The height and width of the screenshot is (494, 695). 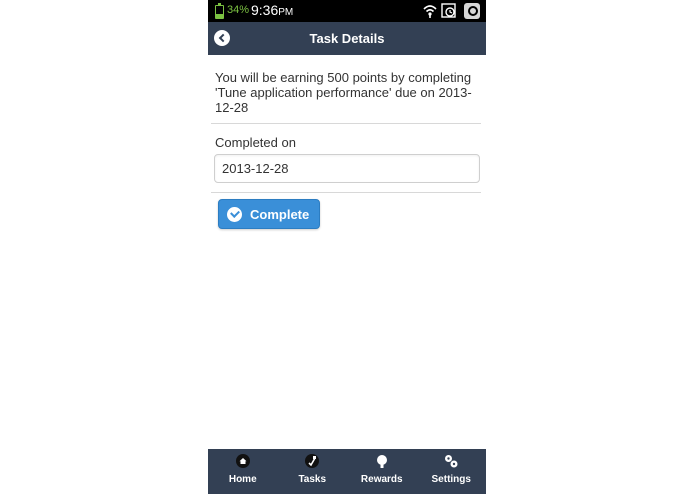 I want to click on app-icon, so click(x=472, y=11).